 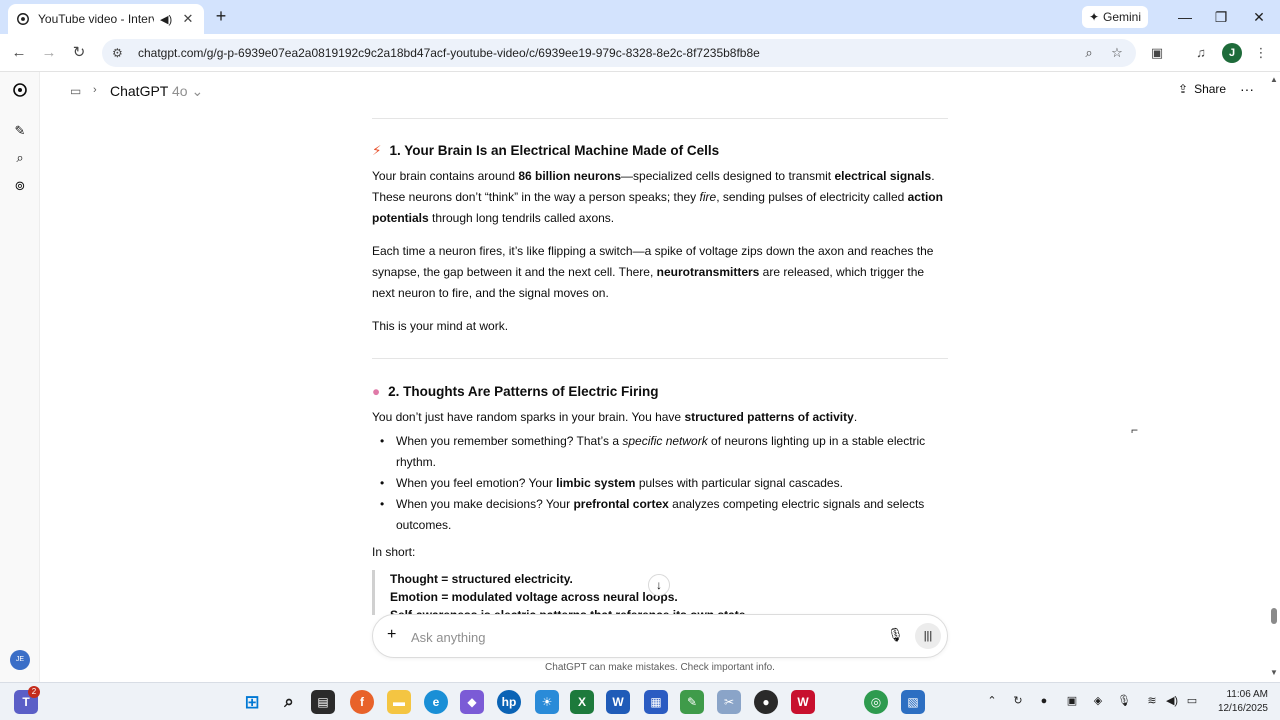 What do you see at coordinates (19, 53) in the screenshot?
I see `back-icon: ←` at bounding box center [19, 53].